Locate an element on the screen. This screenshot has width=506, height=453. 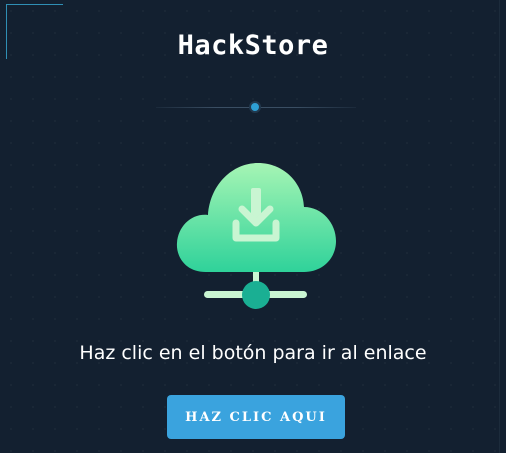
network-node is located at coordinates (256, 295).